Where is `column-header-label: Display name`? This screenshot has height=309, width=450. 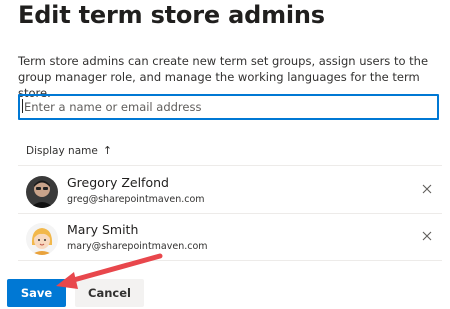
column-header-label: Display name is located at coordinates (62, 150).